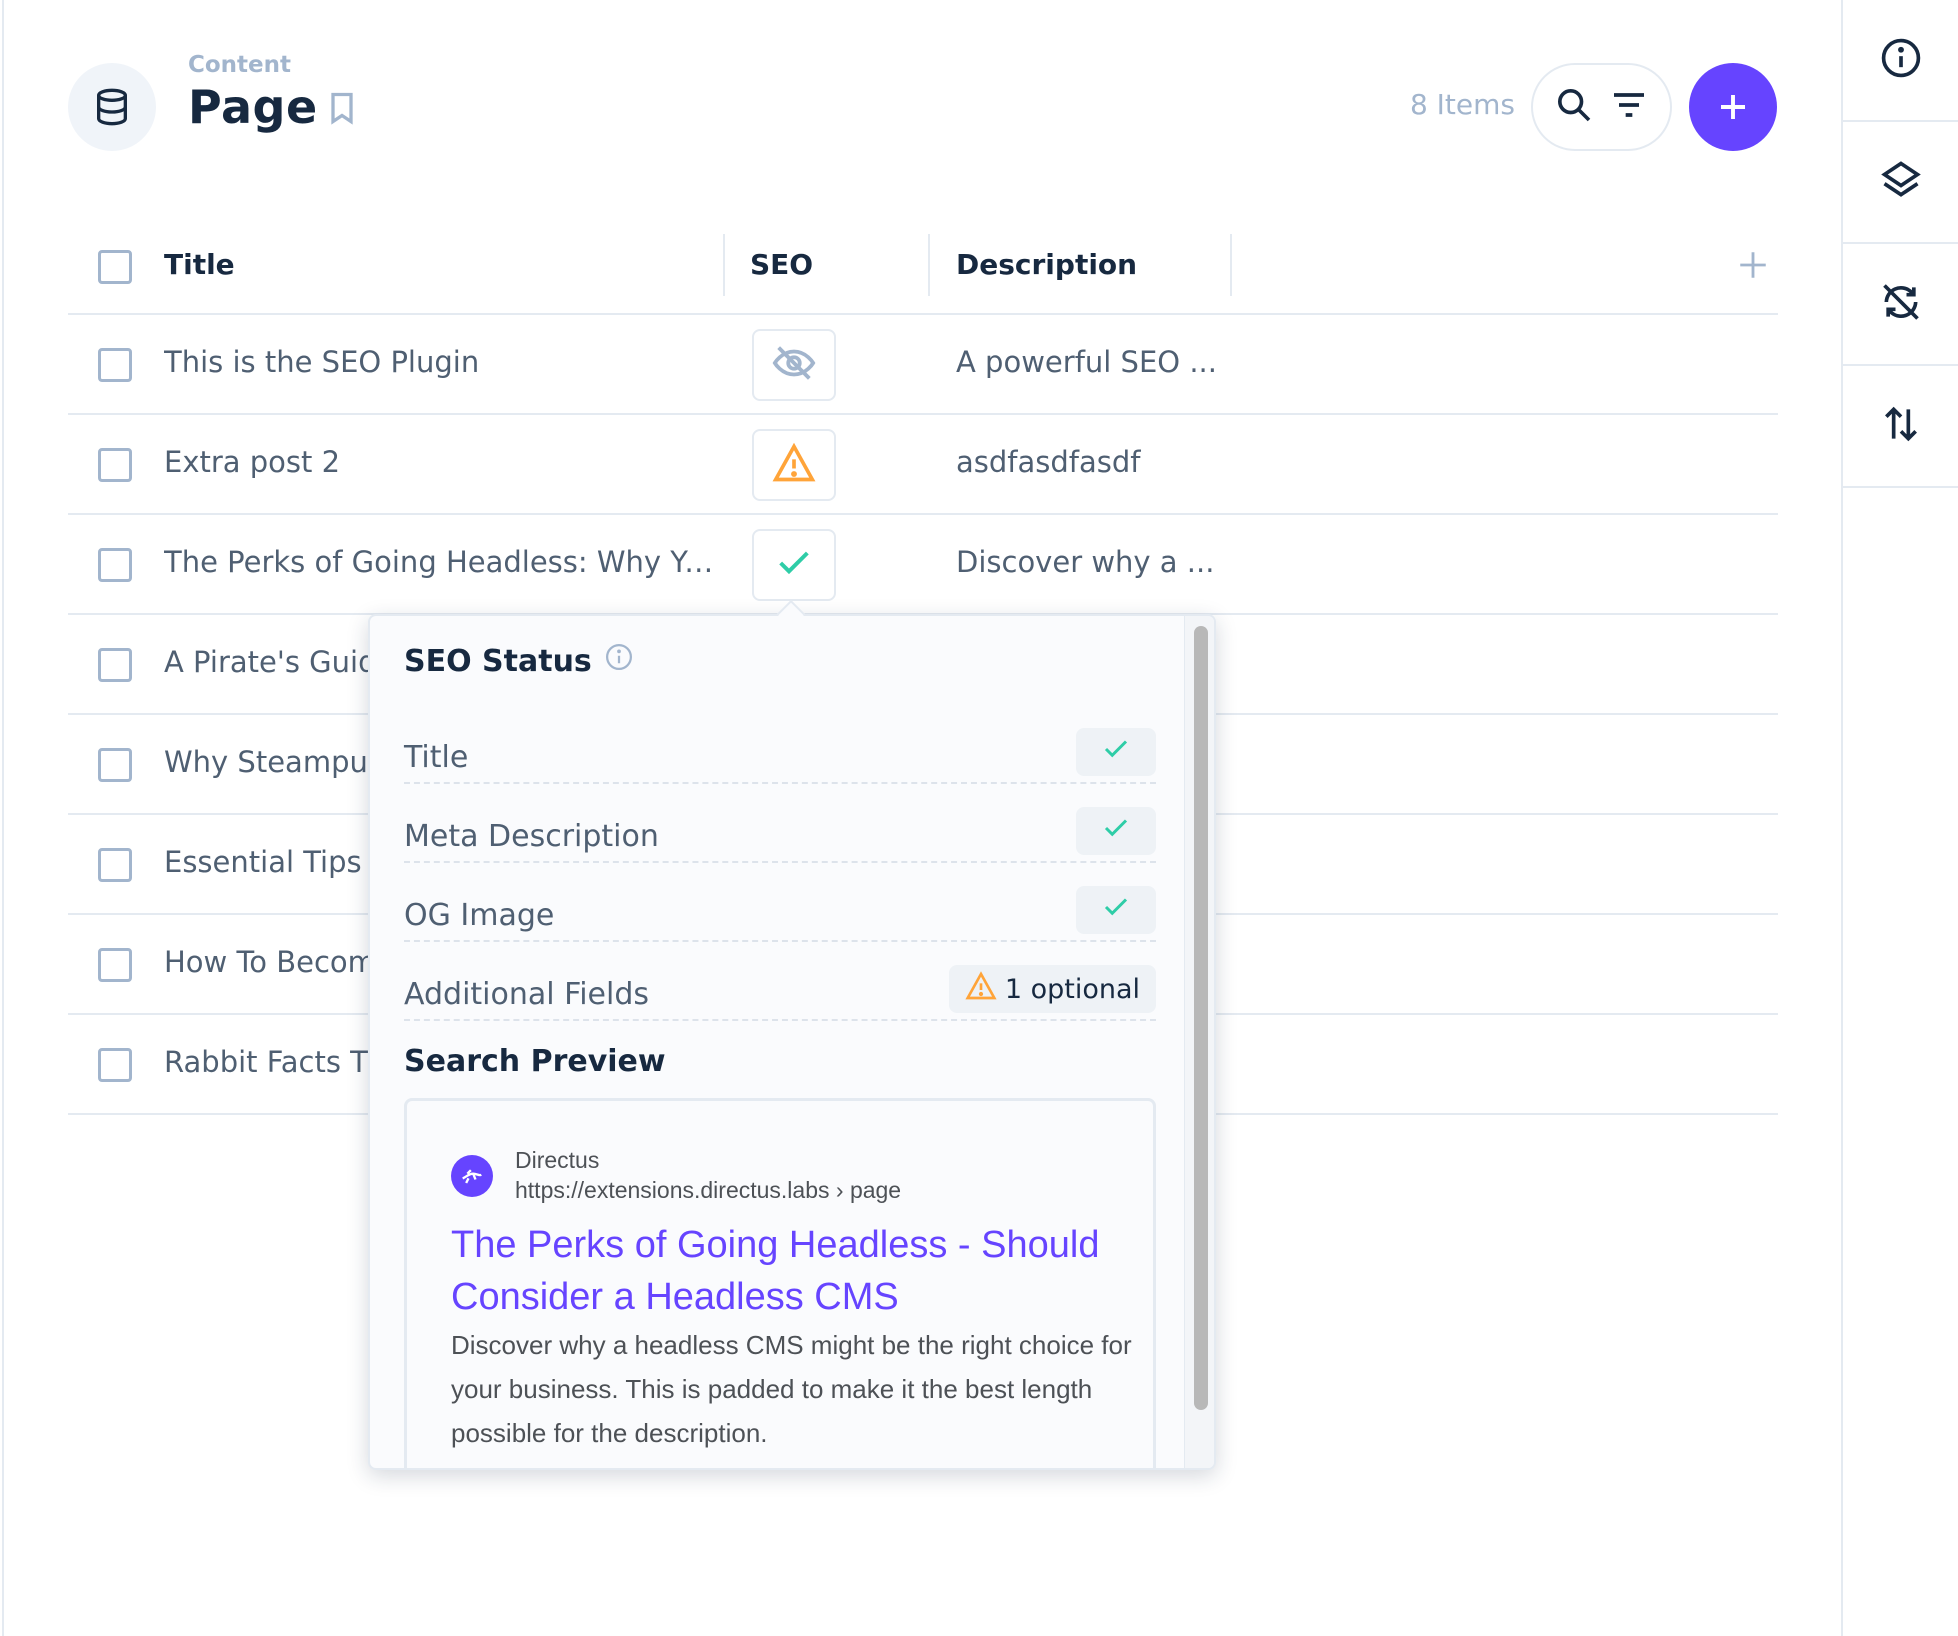 This screenshot has height=1636, width=1958. Describe the element at coordinates (923, 465) in the screenshot. I see `table-row: Extra post 2 asdfasdfasdf` at that location.